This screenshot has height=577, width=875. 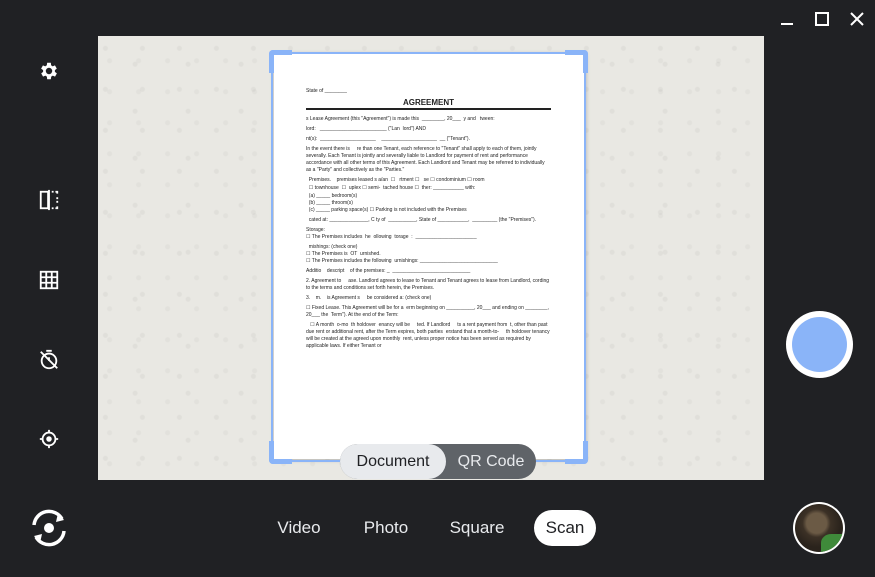 I want to click on document-option: Document, so click(x=393, y=461).